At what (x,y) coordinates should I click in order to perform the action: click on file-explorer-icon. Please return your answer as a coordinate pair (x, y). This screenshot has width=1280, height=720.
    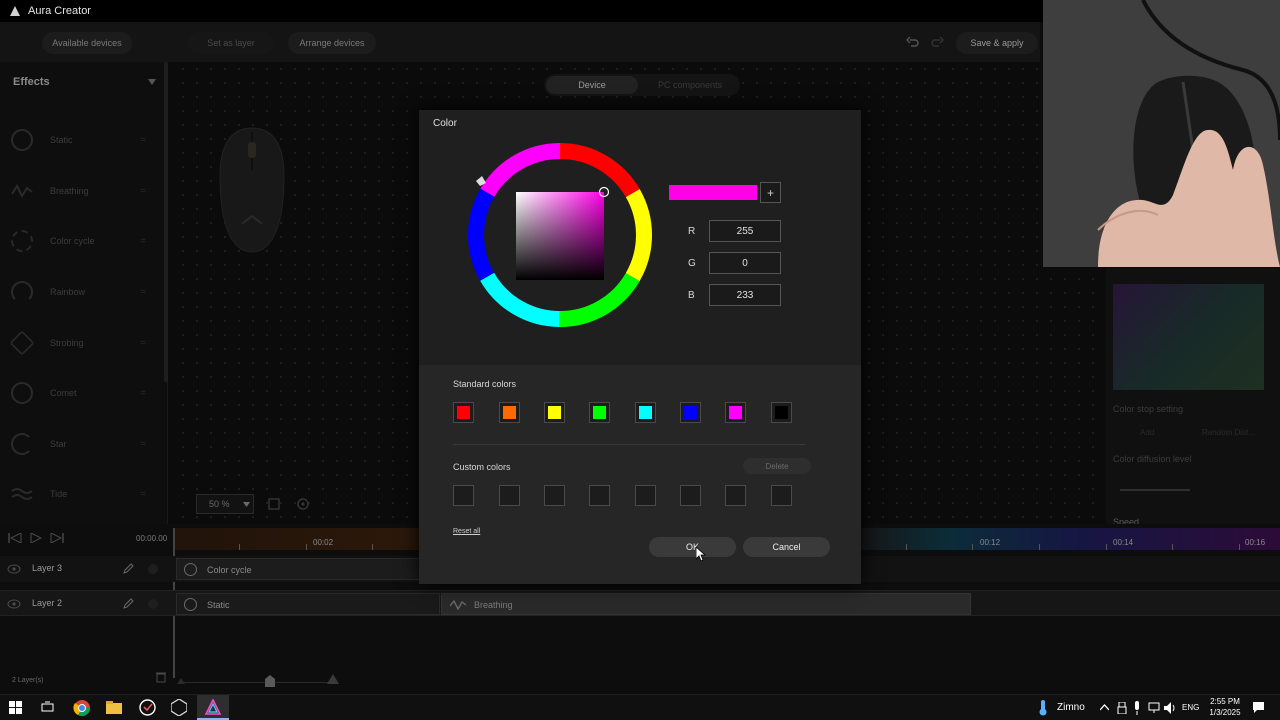
    Looking at the image, I should click on (114, 707).